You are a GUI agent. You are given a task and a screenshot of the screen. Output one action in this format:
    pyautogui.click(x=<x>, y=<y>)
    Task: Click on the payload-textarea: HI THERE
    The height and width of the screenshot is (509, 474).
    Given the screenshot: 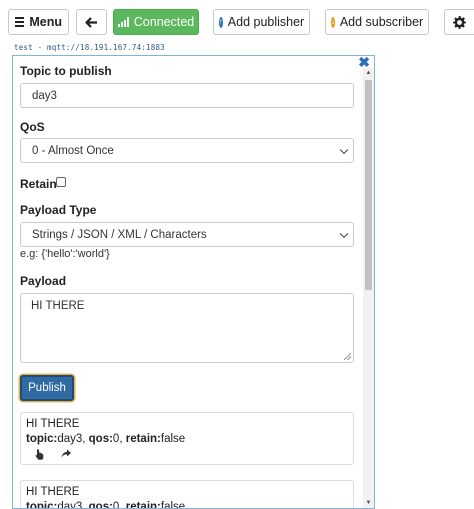 What is the action you would take?
    pyautogui.click(x=187, y=328)
    